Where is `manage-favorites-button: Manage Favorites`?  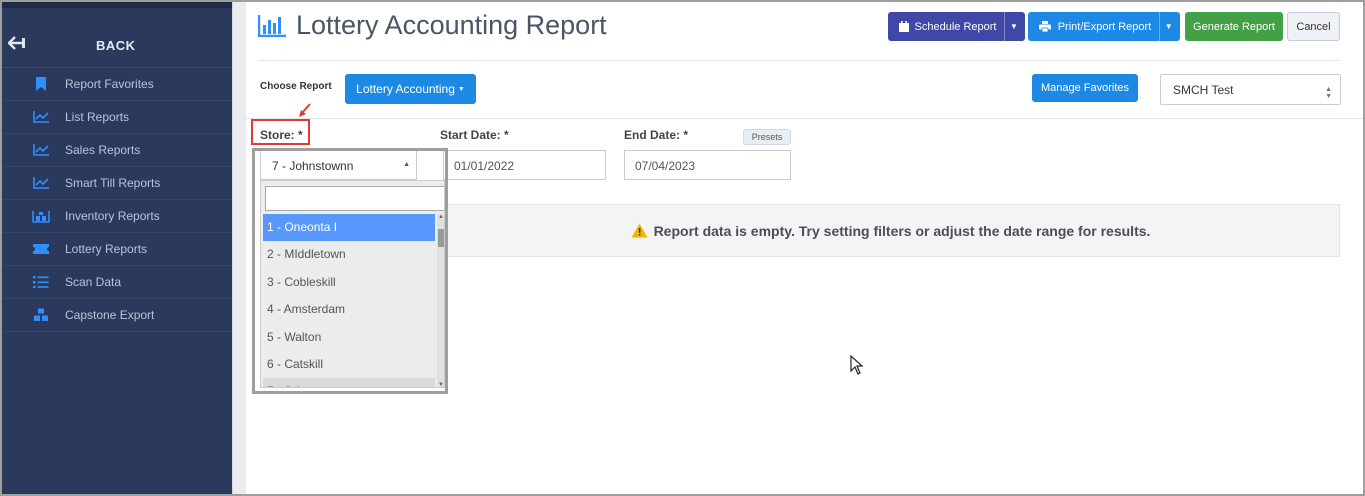
manage-favorites-button: Manage Favorites is located at coordinates (1085, 88).